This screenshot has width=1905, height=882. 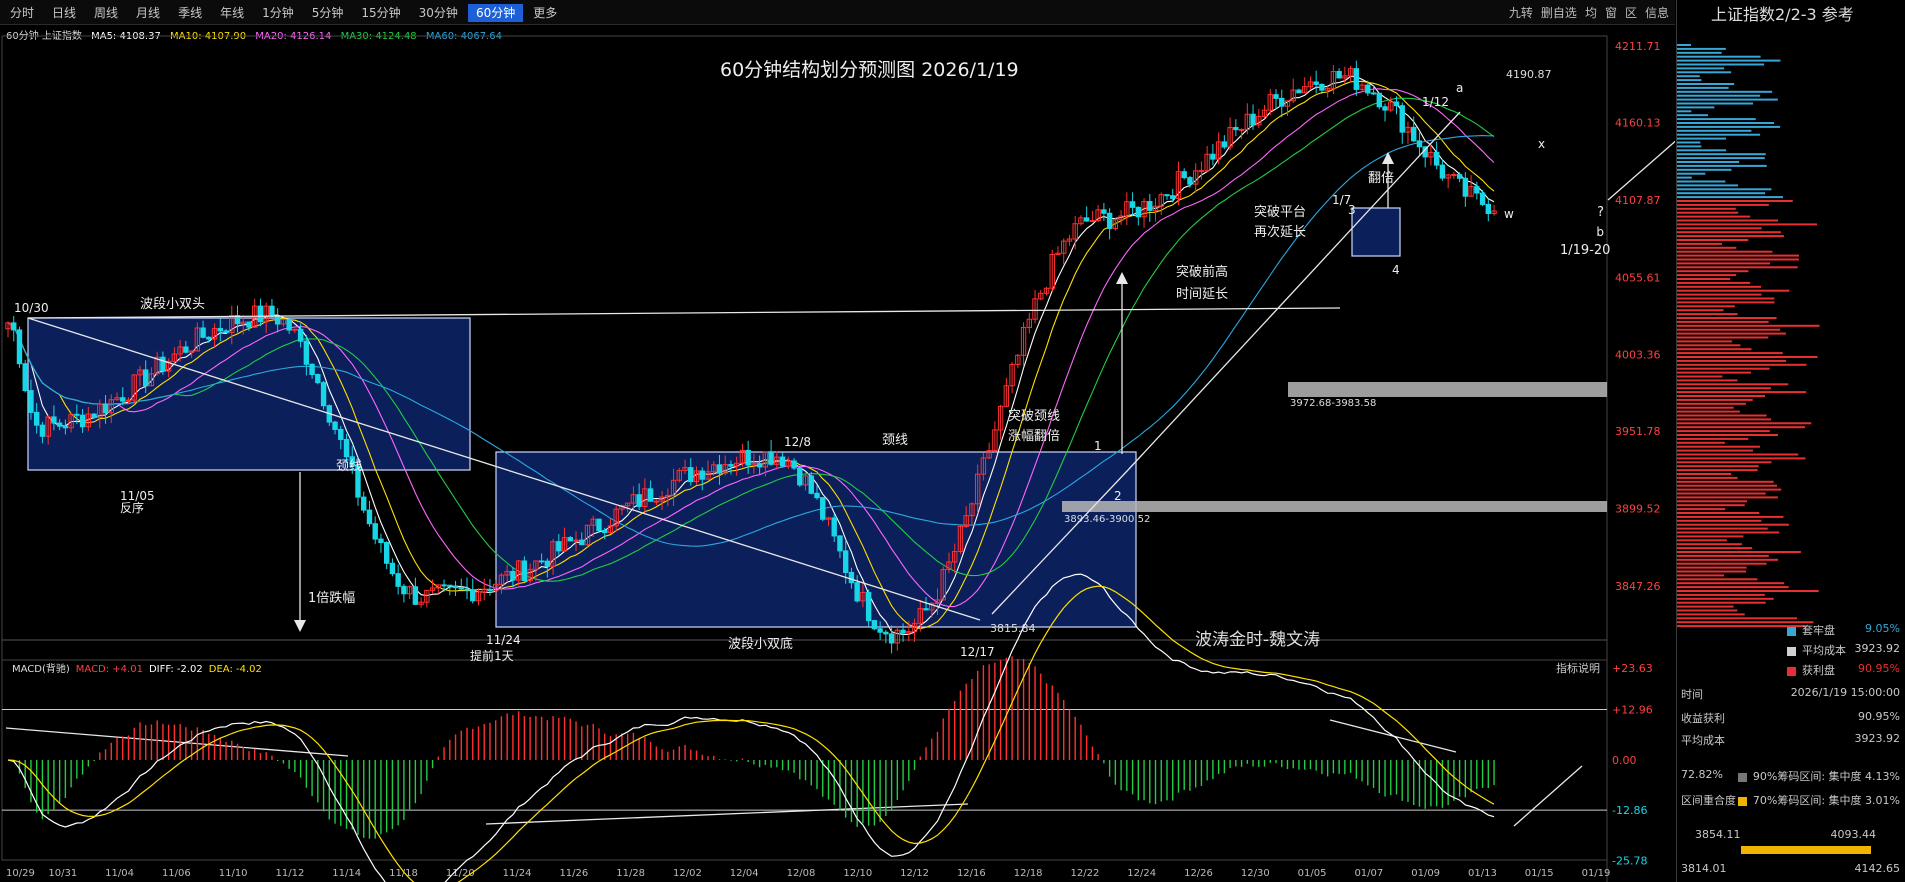 What do you see at coordinates (233, 873) in the screenshot?
I see `date-tick-label: 11/10` at bounding box center [233, 873].